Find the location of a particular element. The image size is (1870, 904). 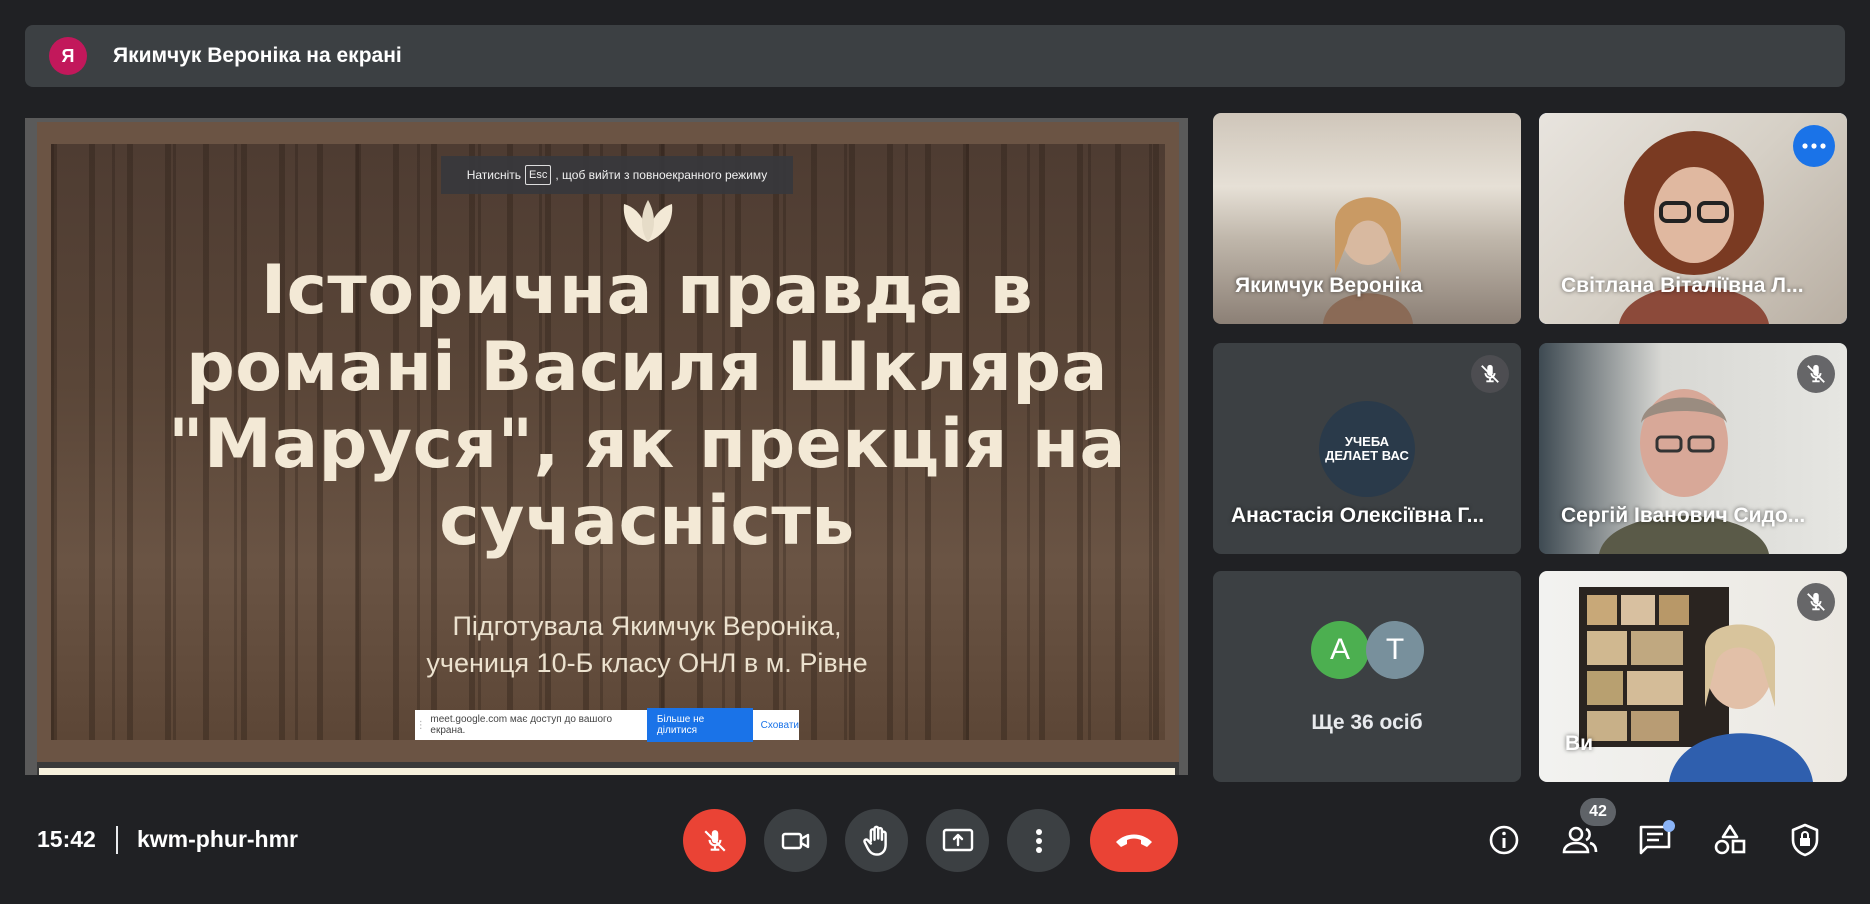

self-view-tile: Ви is located at coordinates (1693, 676).